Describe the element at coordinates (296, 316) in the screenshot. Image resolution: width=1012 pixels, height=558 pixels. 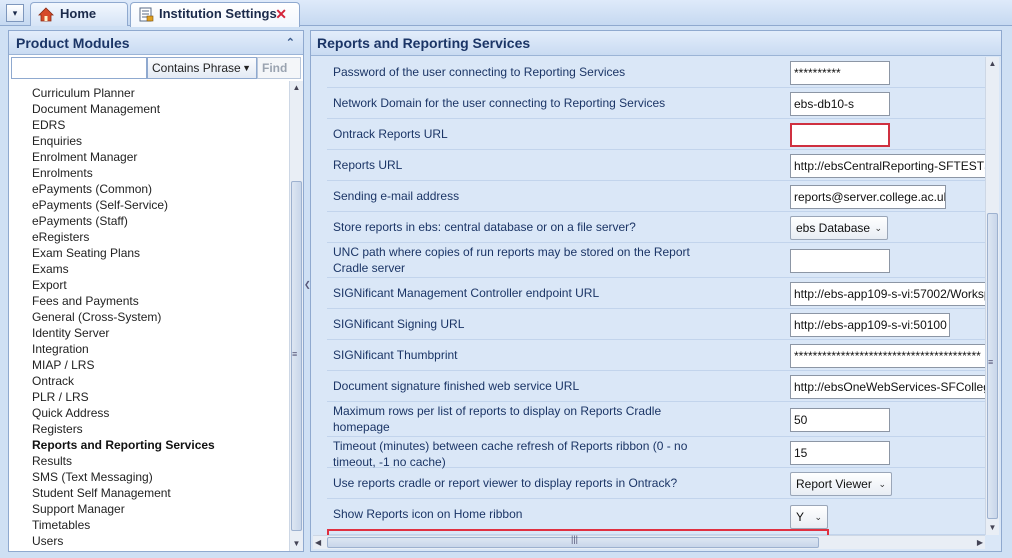
I see `module-list-scrollbar: ▲ ≡ ▼` at that location.